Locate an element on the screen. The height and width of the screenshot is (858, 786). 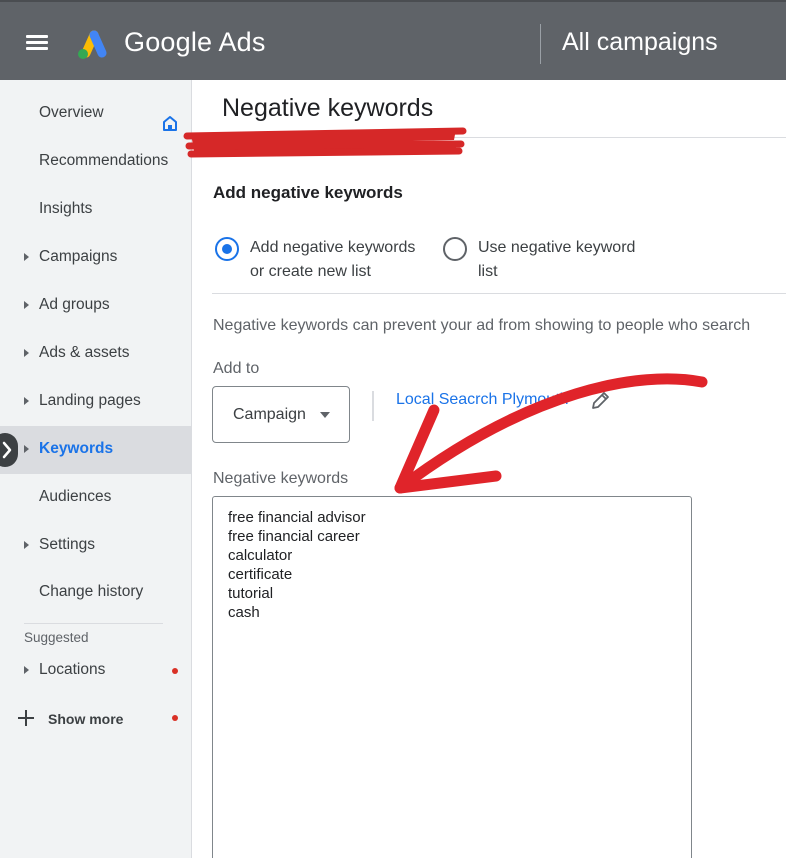
sidebar-item-settings: Settings is located at coordinates (96, 546).